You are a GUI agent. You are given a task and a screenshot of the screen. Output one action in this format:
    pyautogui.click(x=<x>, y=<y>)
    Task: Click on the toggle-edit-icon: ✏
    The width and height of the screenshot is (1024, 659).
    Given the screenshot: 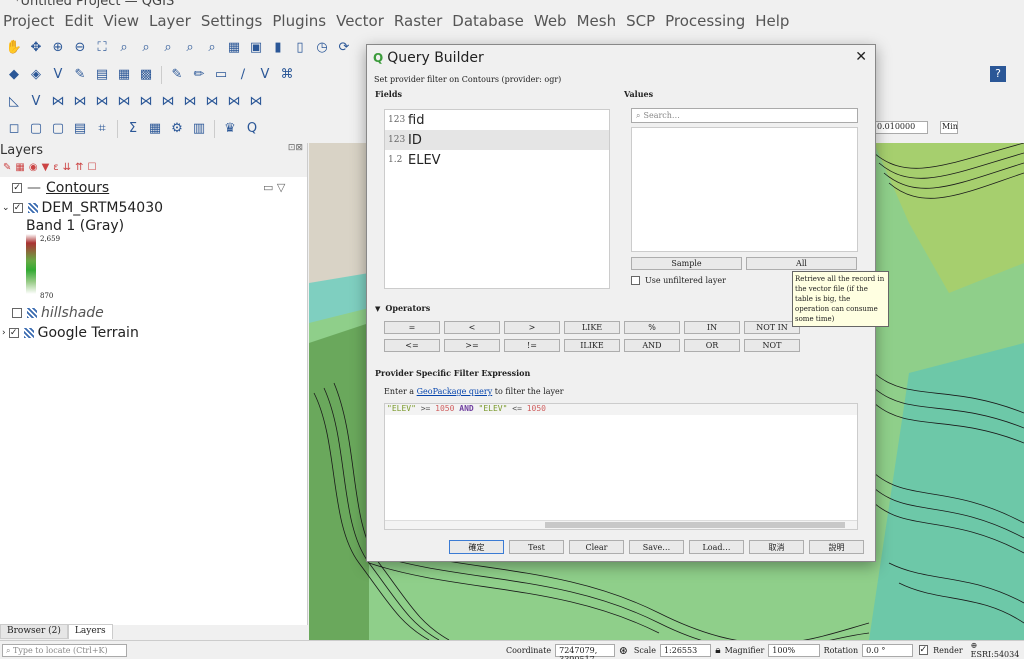 What is the action you would take?
    pyautogui.click(x=199, y=75)
    